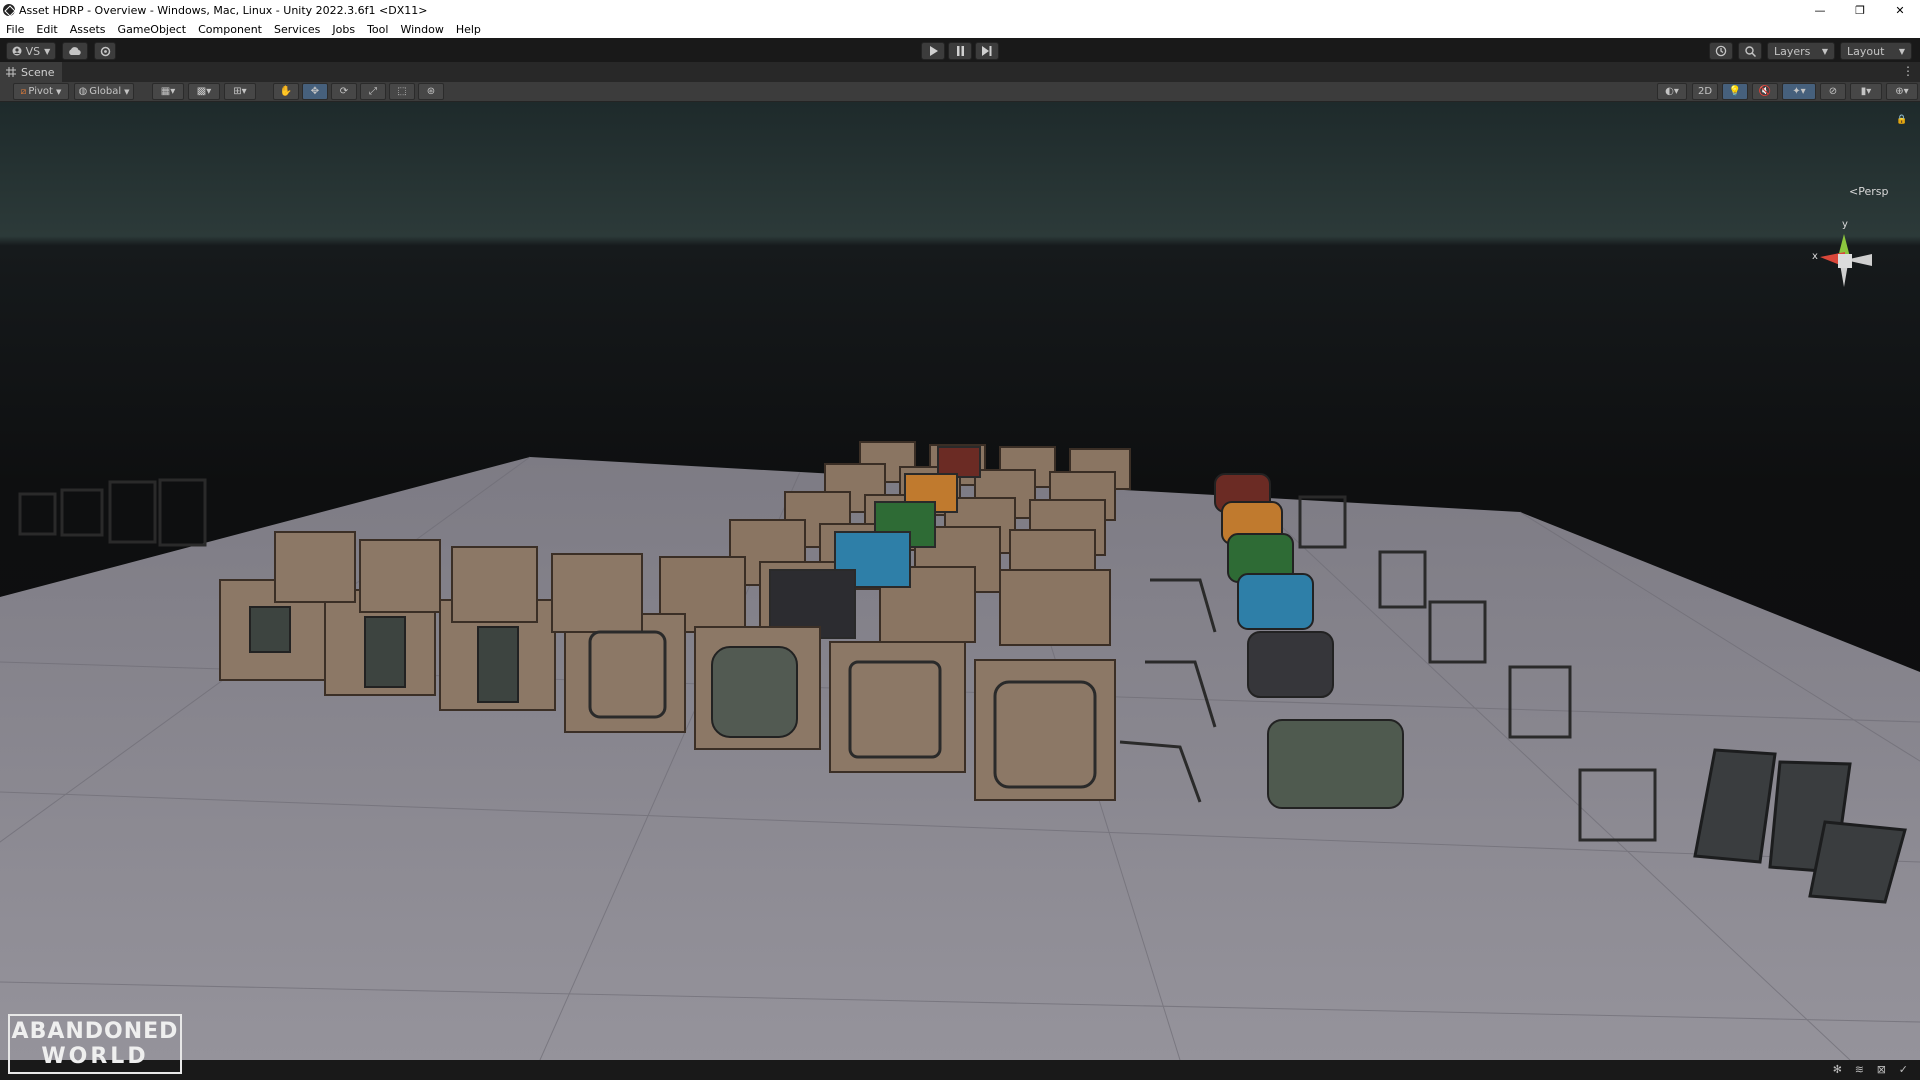  I want to click on layers-stack-icon: ≋, so click(1859, 1069).